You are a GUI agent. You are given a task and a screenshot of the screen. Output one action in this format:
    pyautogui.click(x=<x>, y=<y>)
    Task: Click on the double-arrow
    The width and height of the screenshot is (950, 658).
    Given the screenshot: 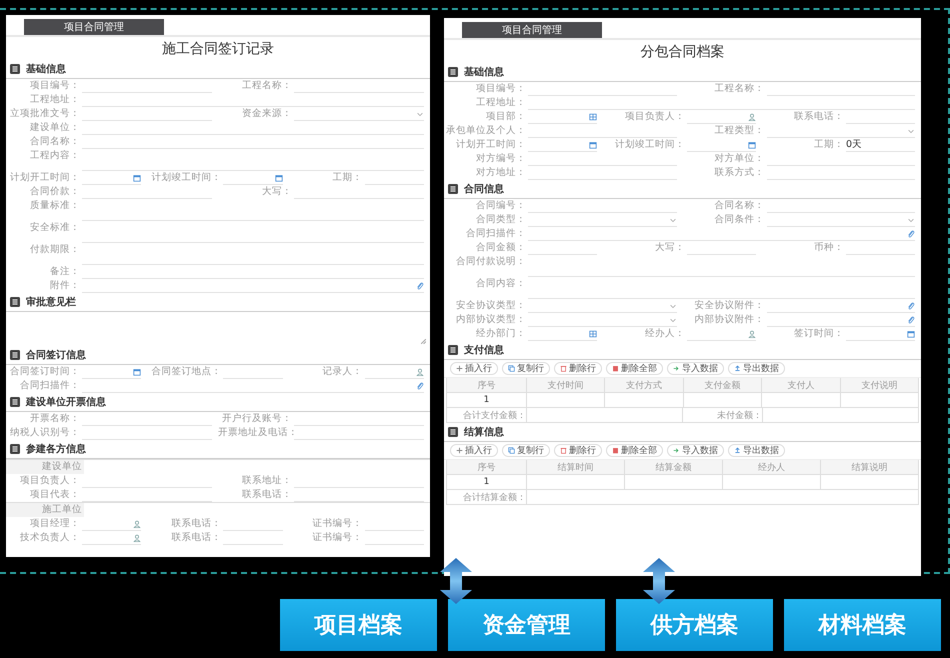 What is the action you would take?
    pyautogui.click(x=659, y=581)
    